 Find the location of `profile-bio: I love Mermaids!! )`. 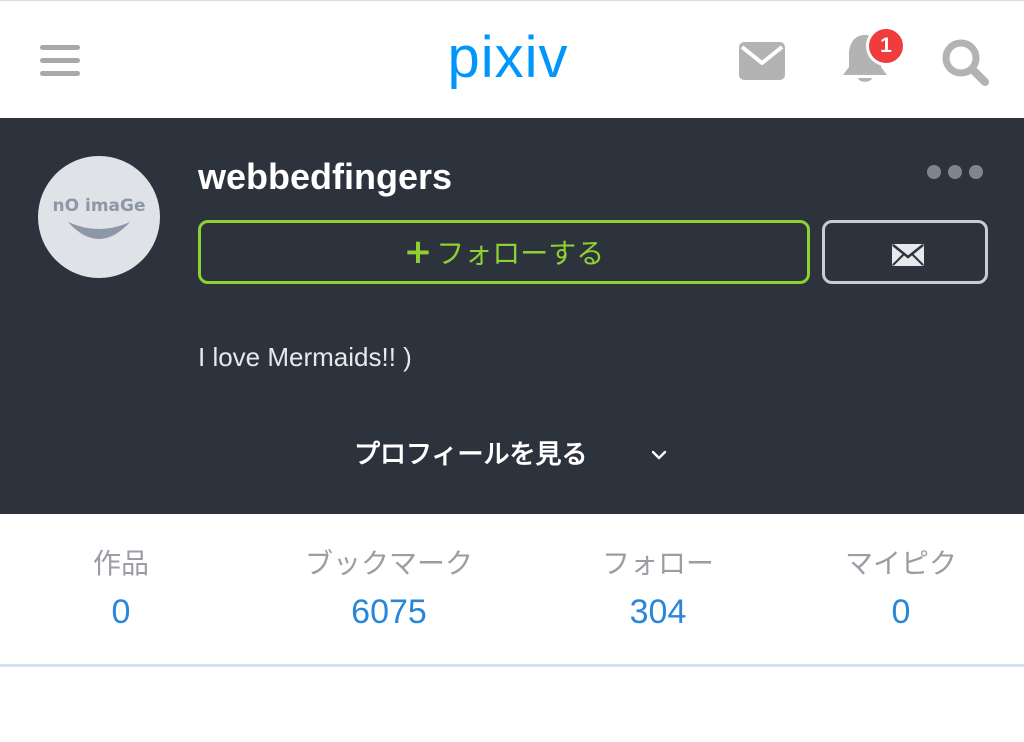

profile-bio: I love Mermaids!! ) is located at coordinates (305, 357).